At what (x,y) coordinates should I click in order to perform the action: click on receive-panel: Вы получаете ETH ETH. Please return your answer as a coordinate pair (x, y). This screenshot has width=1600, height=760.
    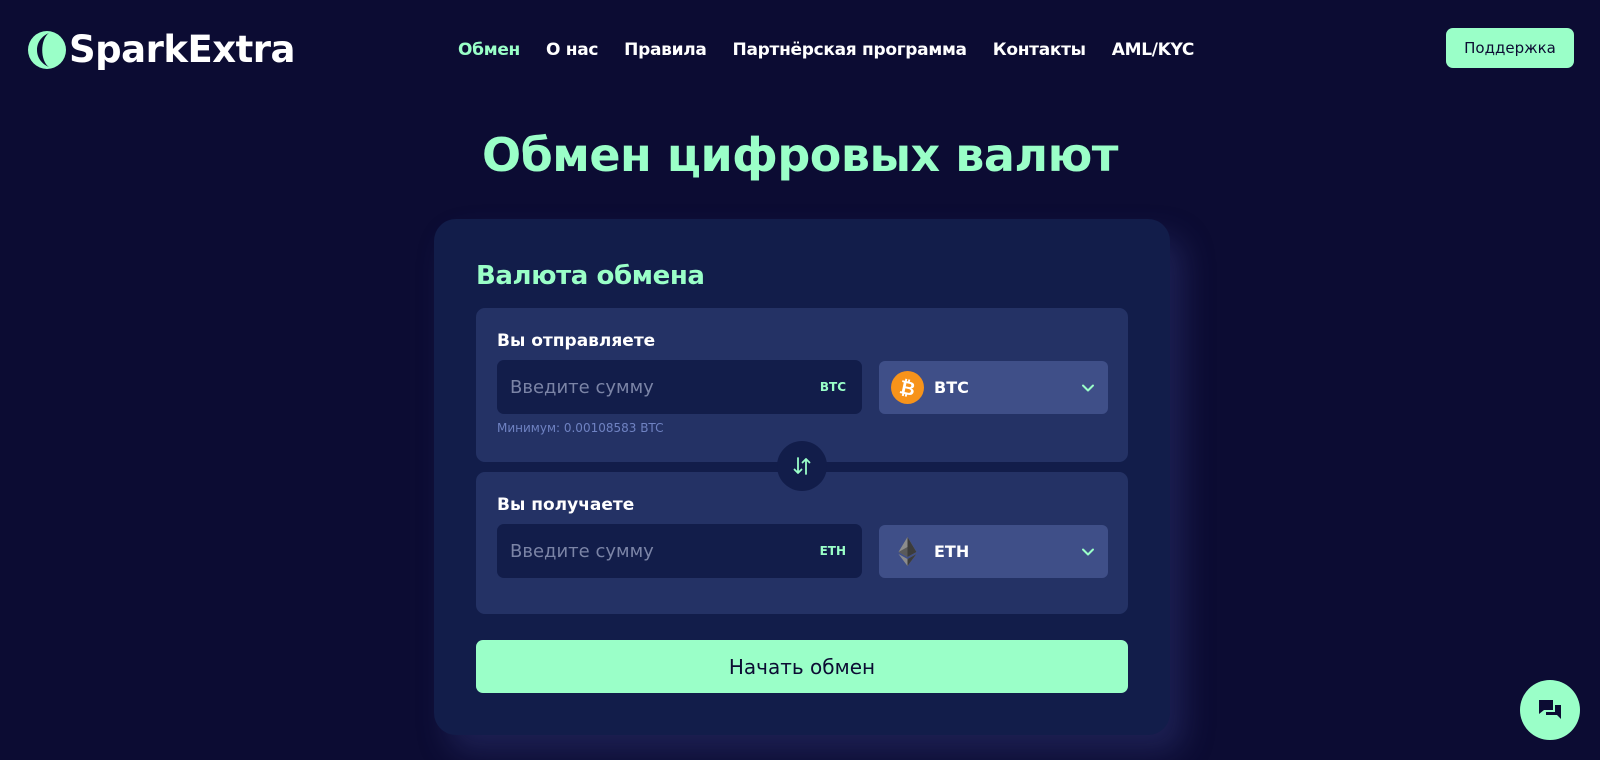
    Looking at the image, I should click on (802, 543).